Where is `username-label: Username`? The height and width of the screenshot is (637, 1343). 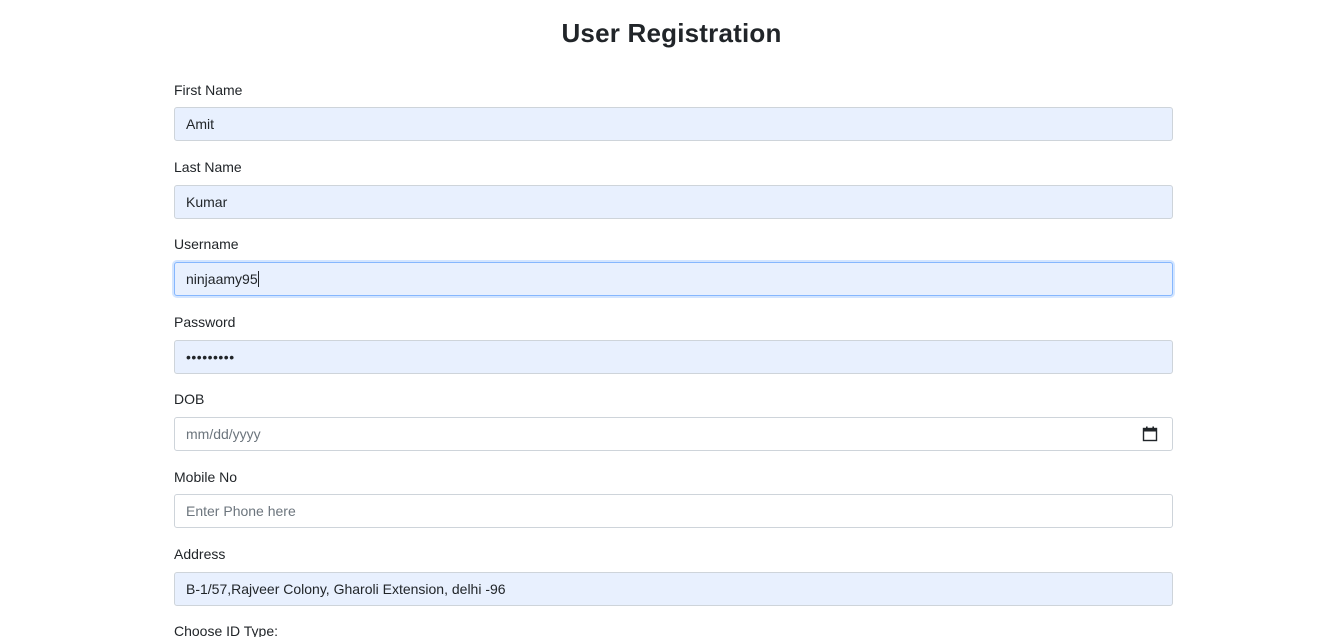 username-label: Username is located at coordinates (206, 244).